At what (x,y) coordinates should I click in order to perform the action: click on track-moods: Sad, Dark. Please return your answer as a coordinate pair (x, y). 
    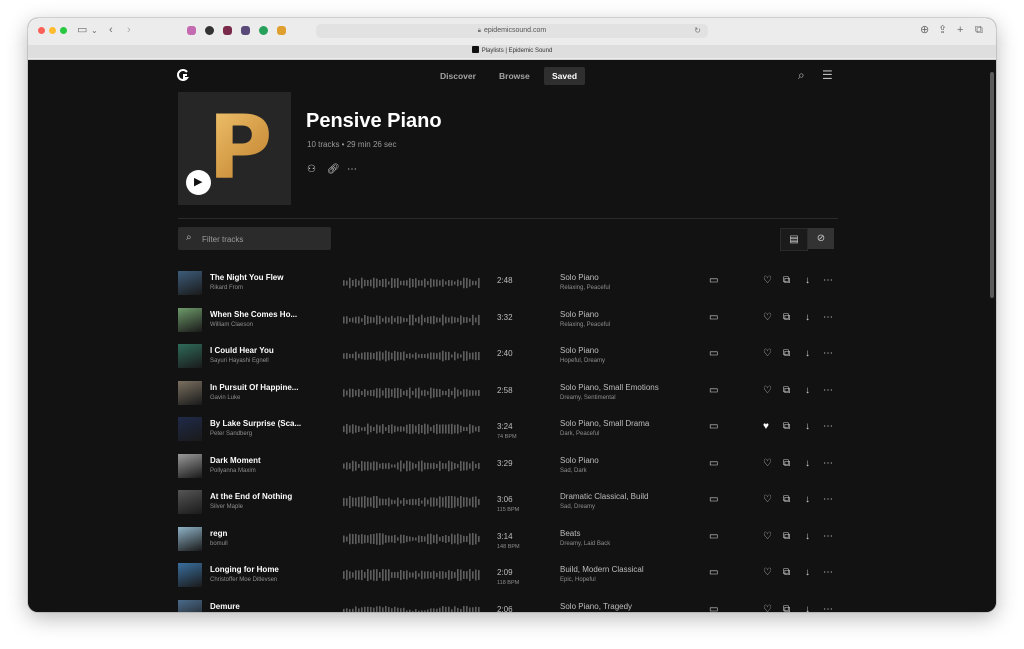
    Looking at the image, I should click on (573, 471).